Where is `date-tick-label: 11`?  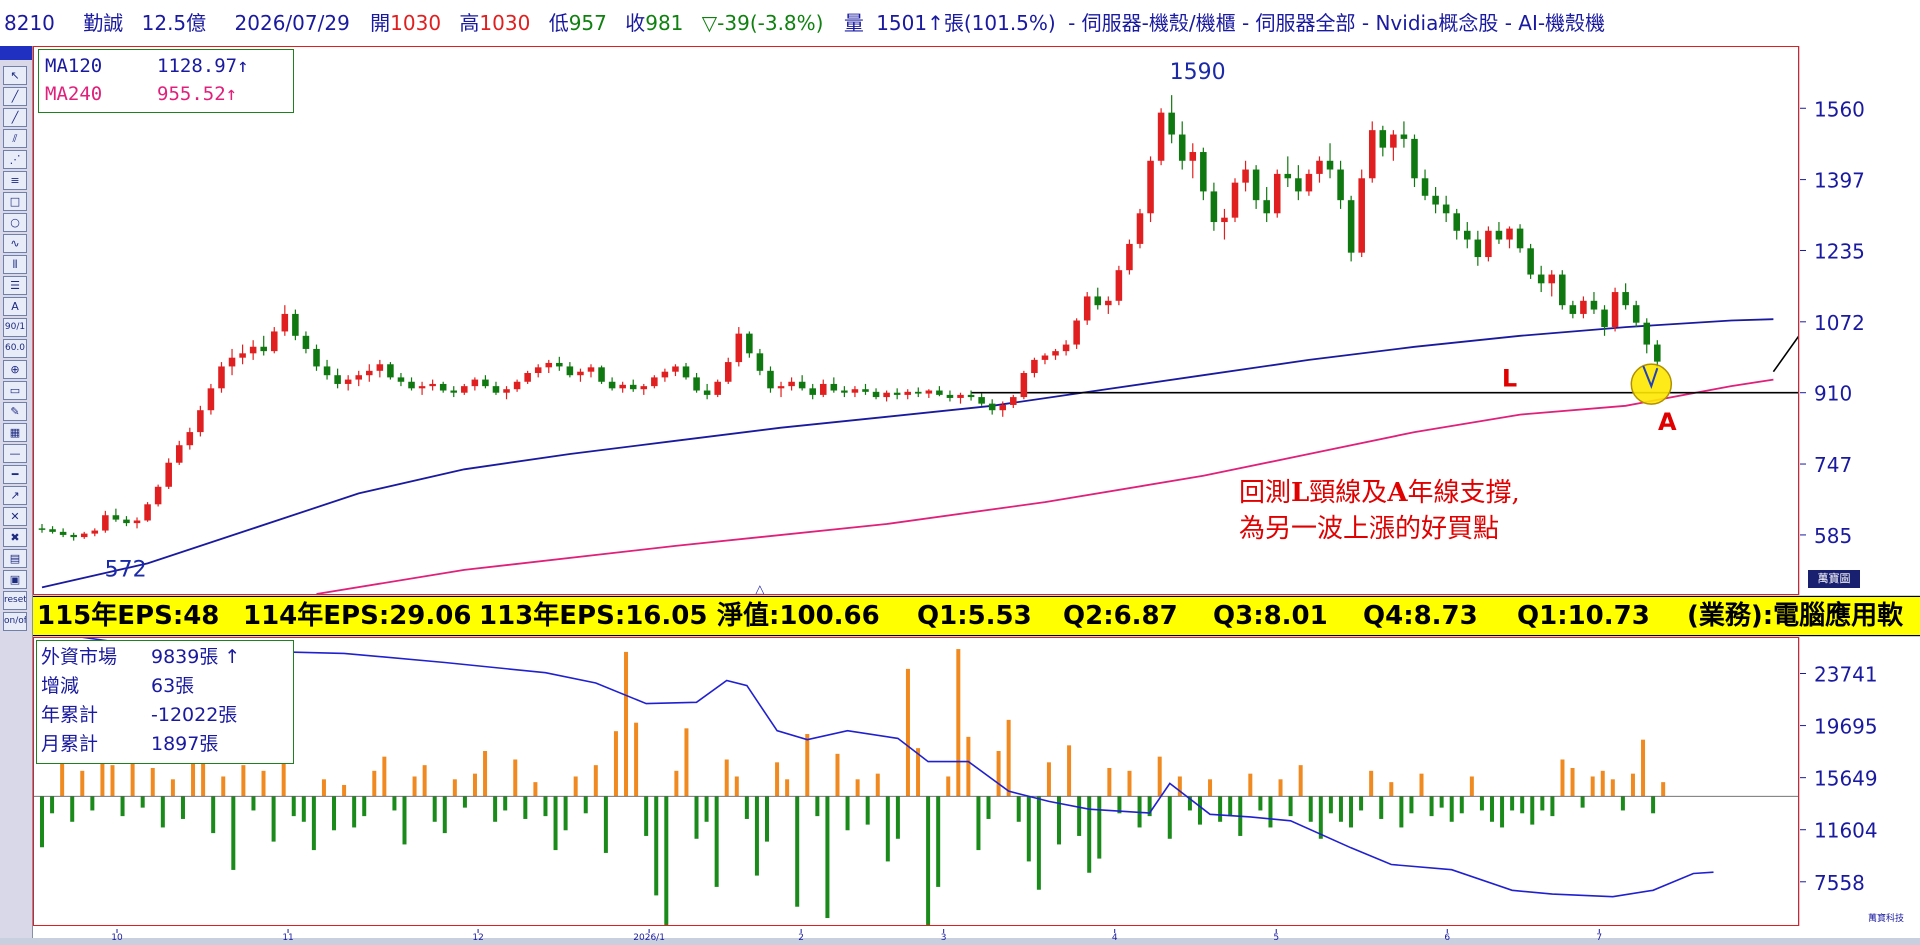 date-tick-label: 11 is located at coordinates (287, 937).